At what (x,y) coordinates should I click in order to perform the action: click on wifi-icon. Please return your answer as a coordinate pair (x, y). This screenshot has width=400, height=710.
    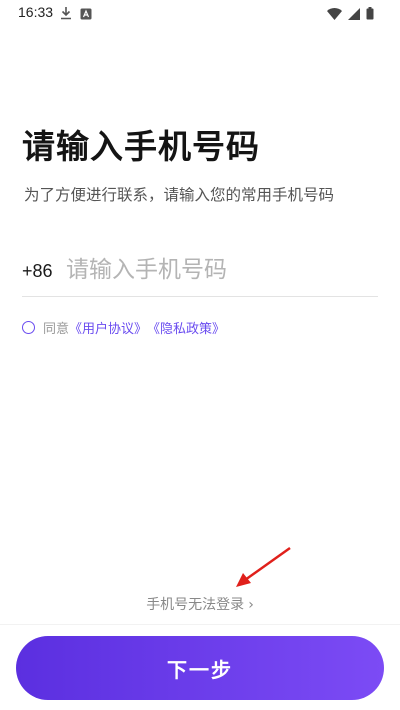
    Looking at the image, I should click on (334, 14).